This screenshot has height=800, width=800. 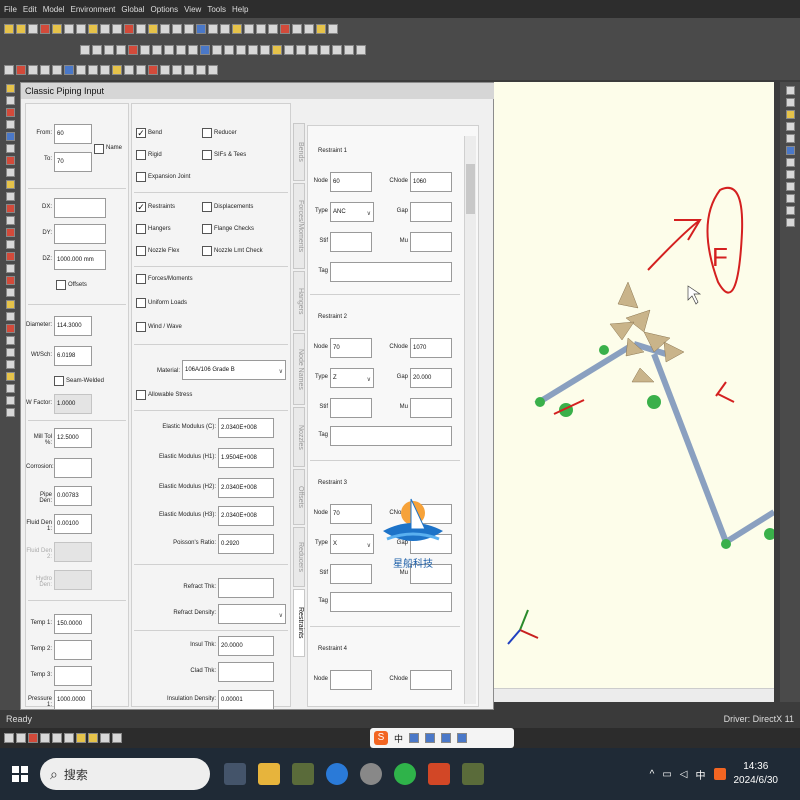 What do you see at coordinates (299, 301) in the screenshot?
I see `tab-hangers: Hangers` at bounding box center [299, 301].